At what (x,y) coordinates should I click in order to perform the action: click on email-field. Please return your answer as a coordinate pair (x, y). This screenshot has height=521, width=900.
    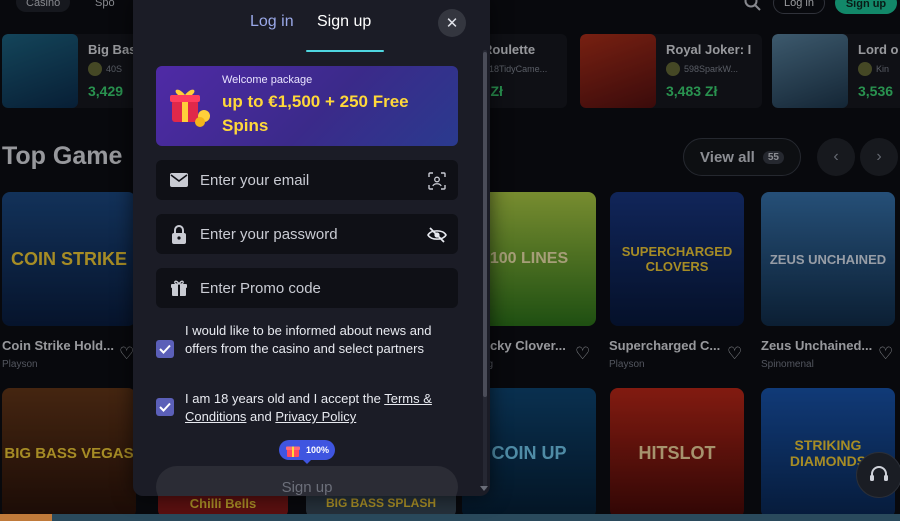
    Looking at the image, I should click on (307, 180).